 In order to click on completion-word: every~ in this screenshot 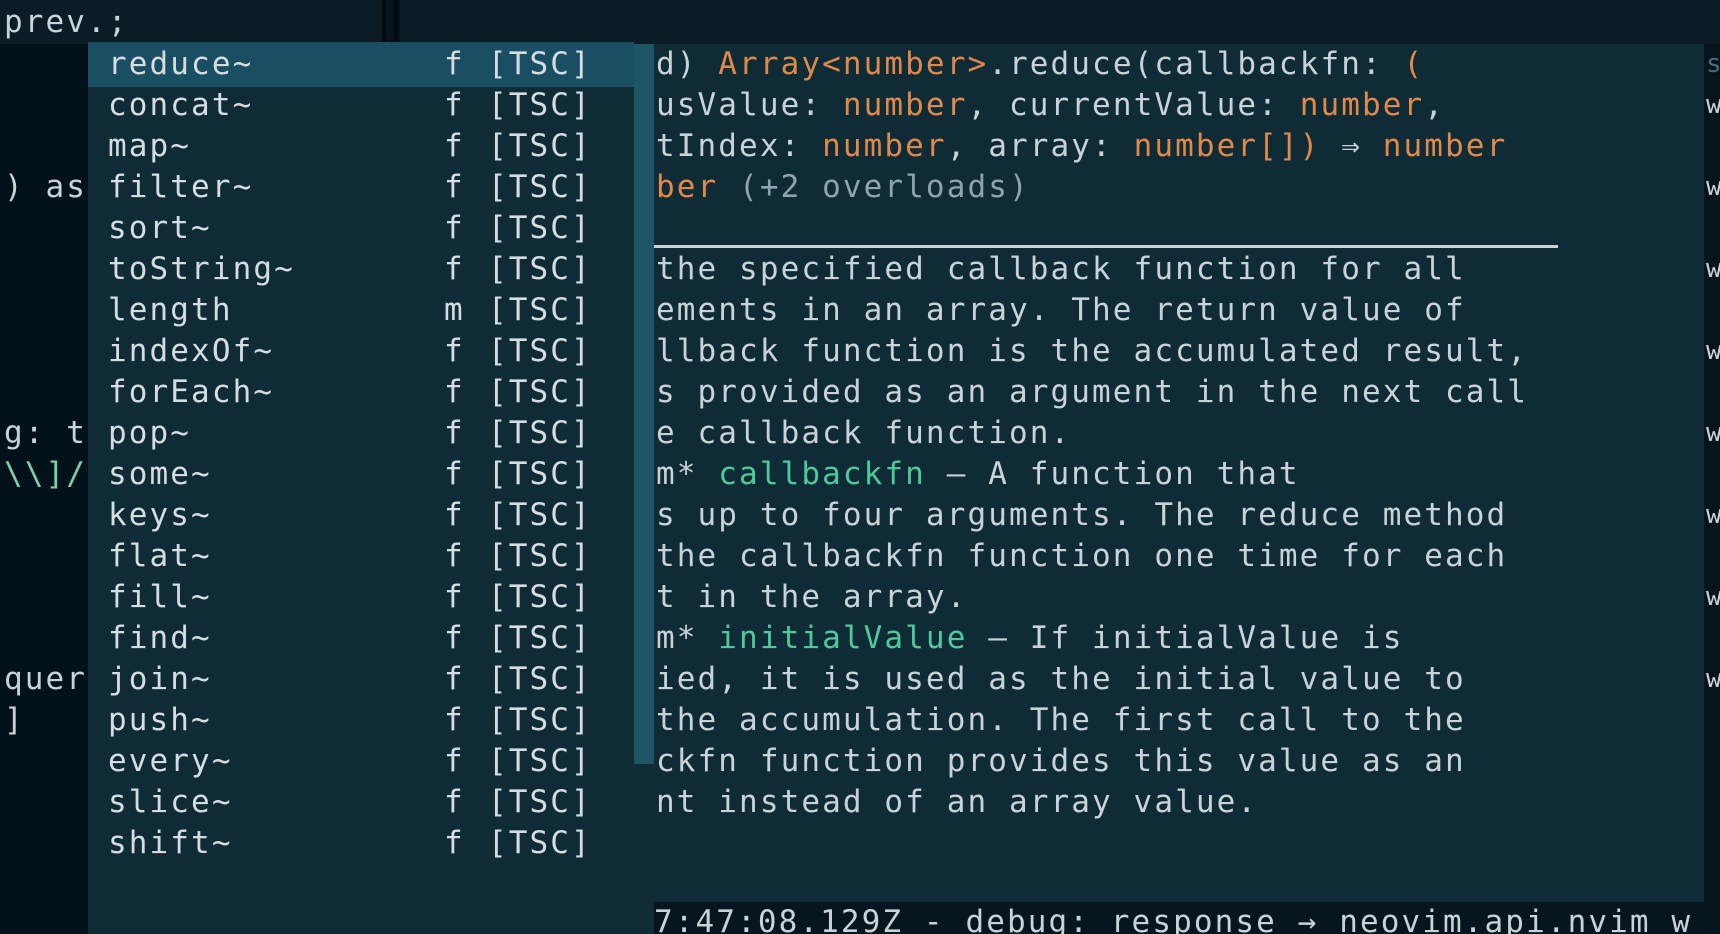, I will do `click(170, 761)`.